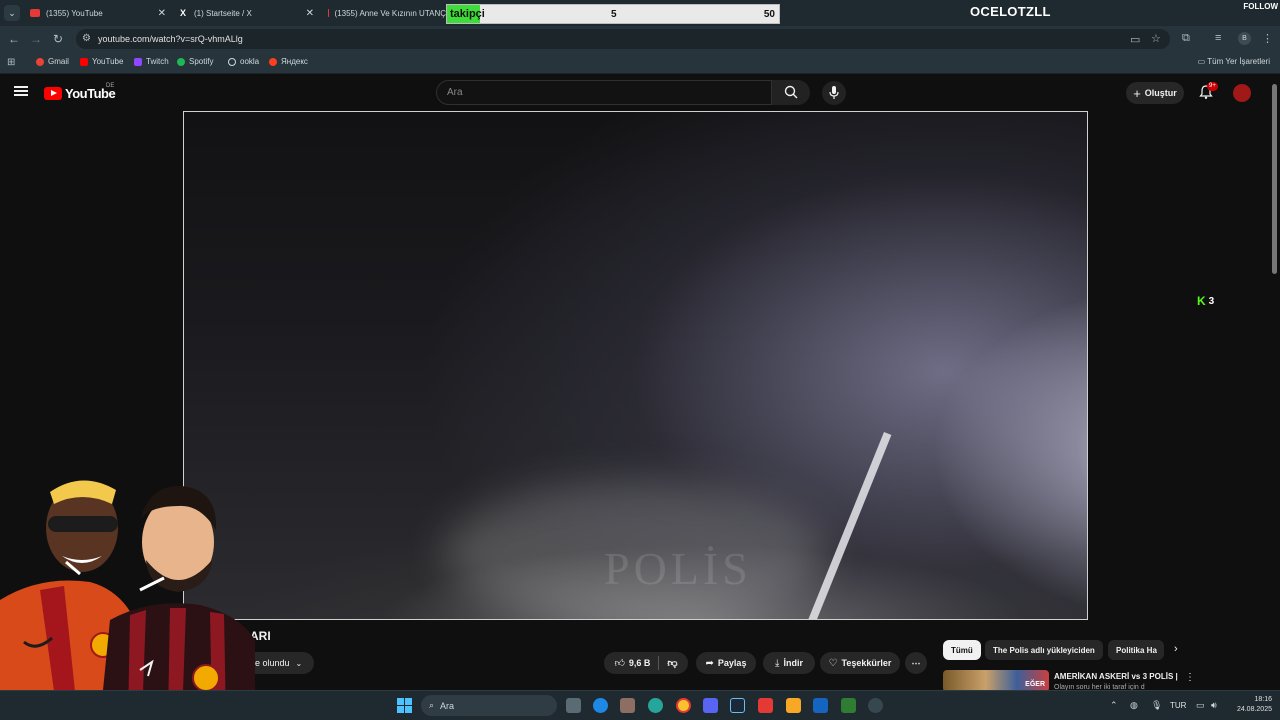  I want to click on tray-expand-icon: ⌃, so click(1114, 705).